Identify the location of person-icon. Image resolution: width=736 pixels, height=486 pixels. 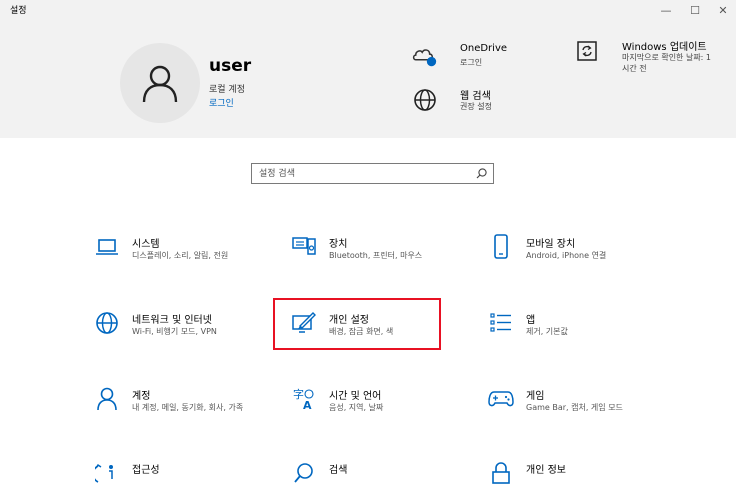
(107, 399).